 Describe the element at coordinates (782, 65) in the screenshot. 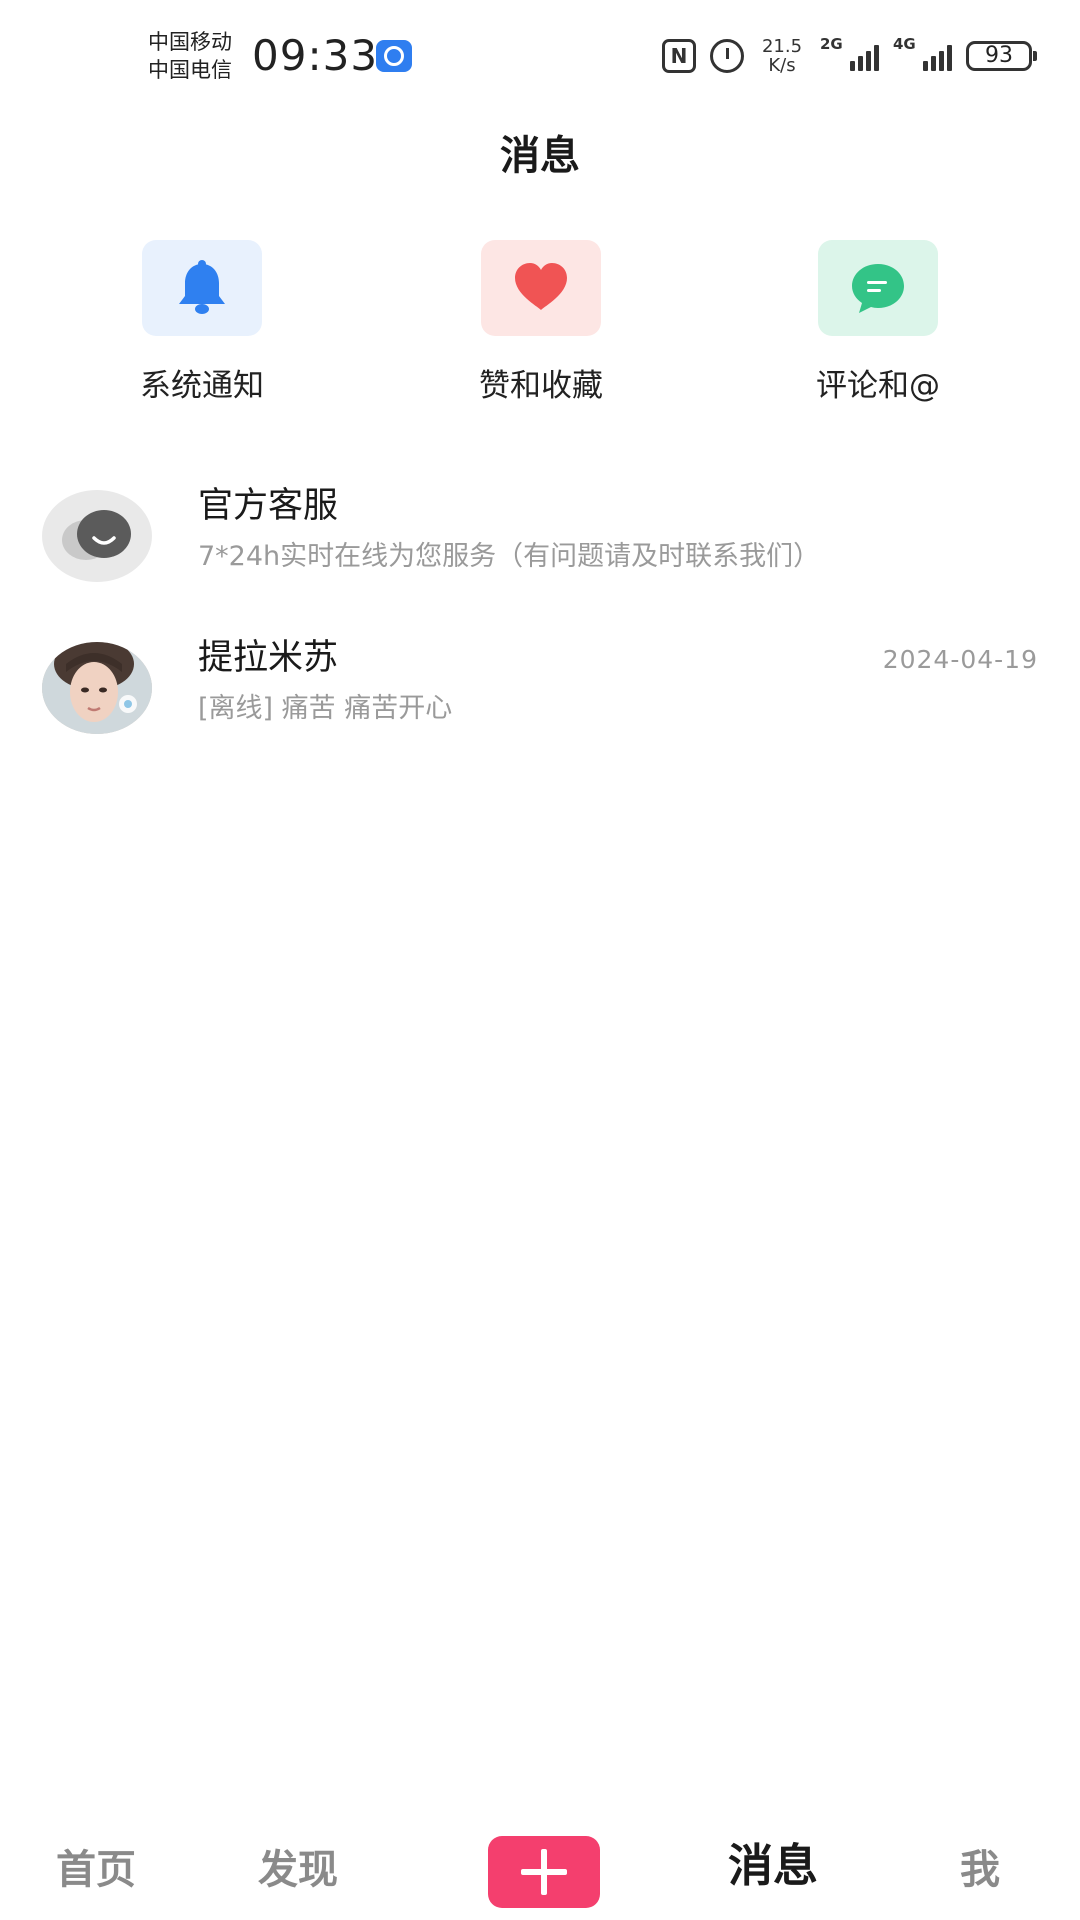

I see `network-speed-unit: K/s` at that location.